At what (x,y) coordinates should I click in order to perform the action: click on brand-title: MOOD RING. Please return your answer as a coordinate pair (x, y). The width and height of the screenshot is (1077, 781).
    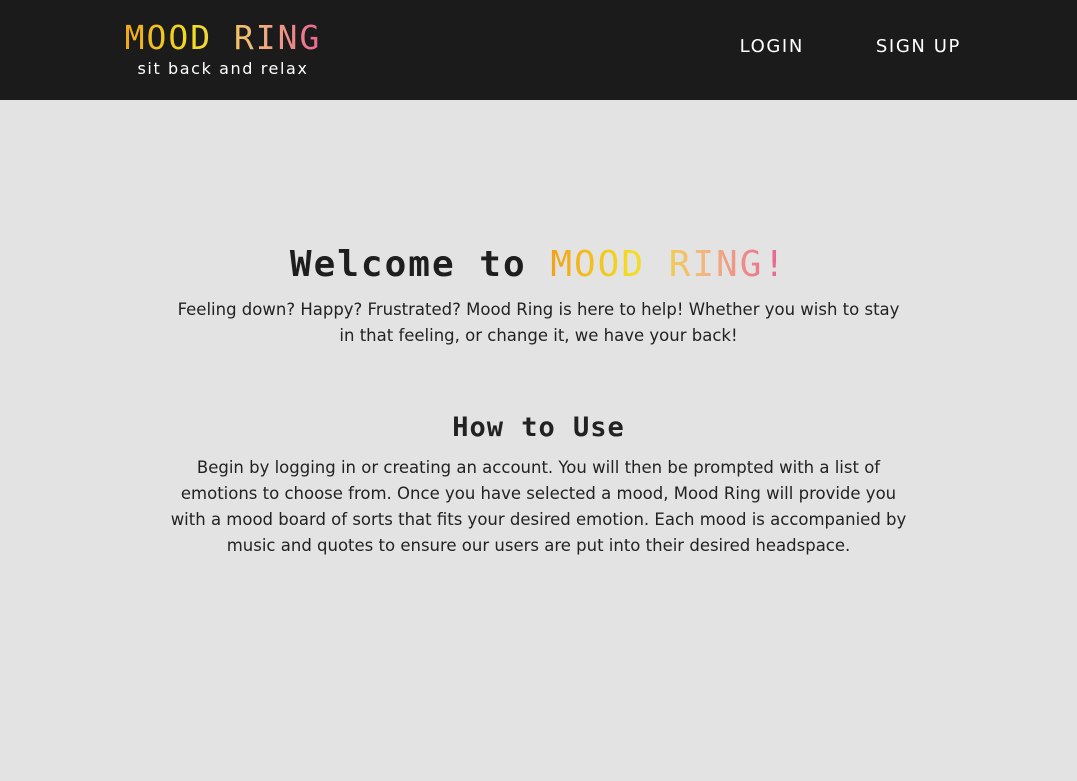
    Looking at the image, I should click on (223, 38).